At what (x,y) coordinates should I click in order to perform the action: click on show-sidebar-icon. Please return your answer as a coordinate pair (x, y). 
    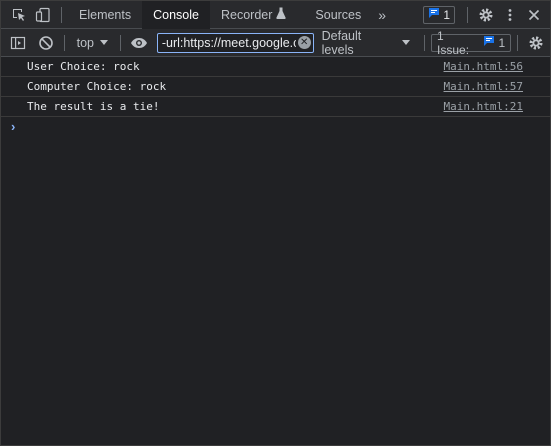
    Looking at the image, I should click on (18, 43).